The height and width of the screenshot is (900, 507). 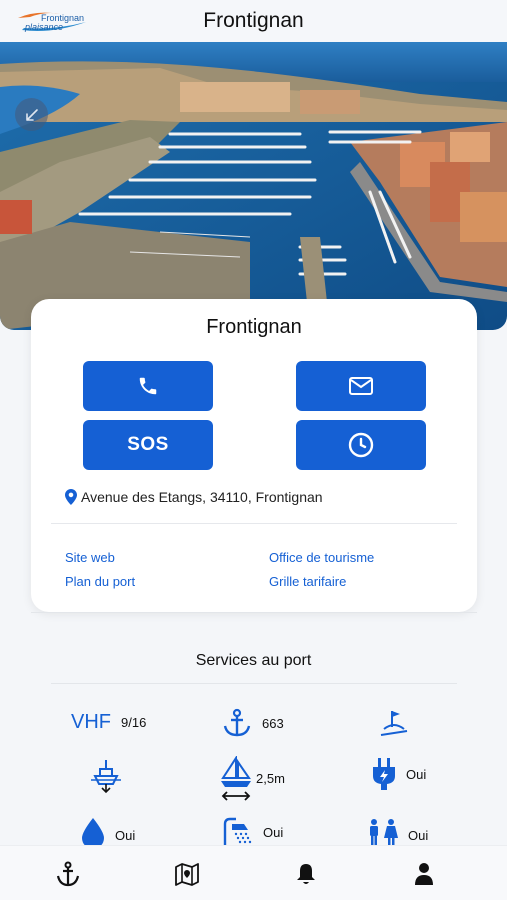 What do you see at coordinates (254, 327) in the screenshot?
I see `port-name: Frontignan` at bounding box center [254, 327].